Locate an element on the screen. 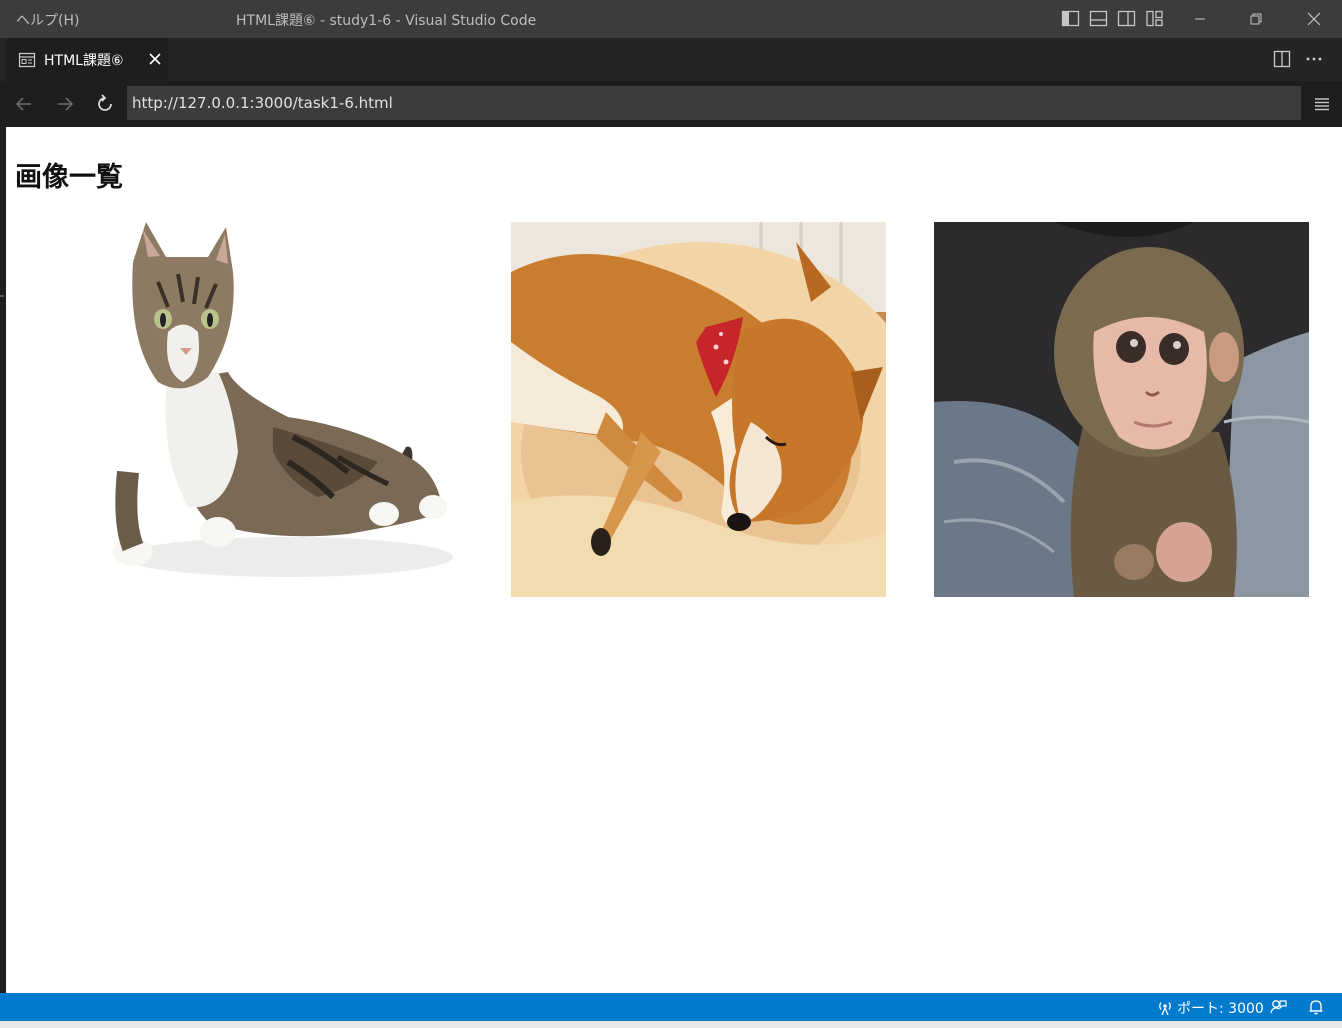  taskbar-edge is located at coordinates (671, 1024).